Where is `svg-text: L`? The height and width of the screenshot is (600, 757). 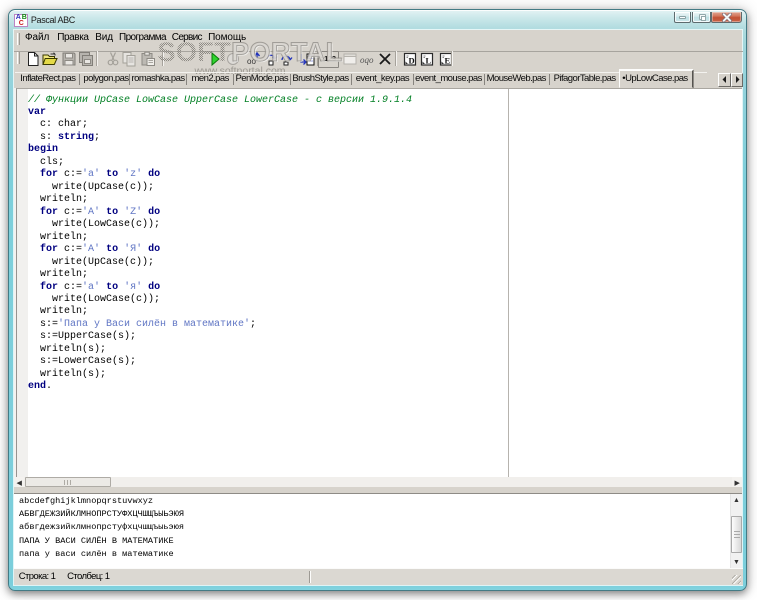 svg-text: L is located at coordinates (429, 61).